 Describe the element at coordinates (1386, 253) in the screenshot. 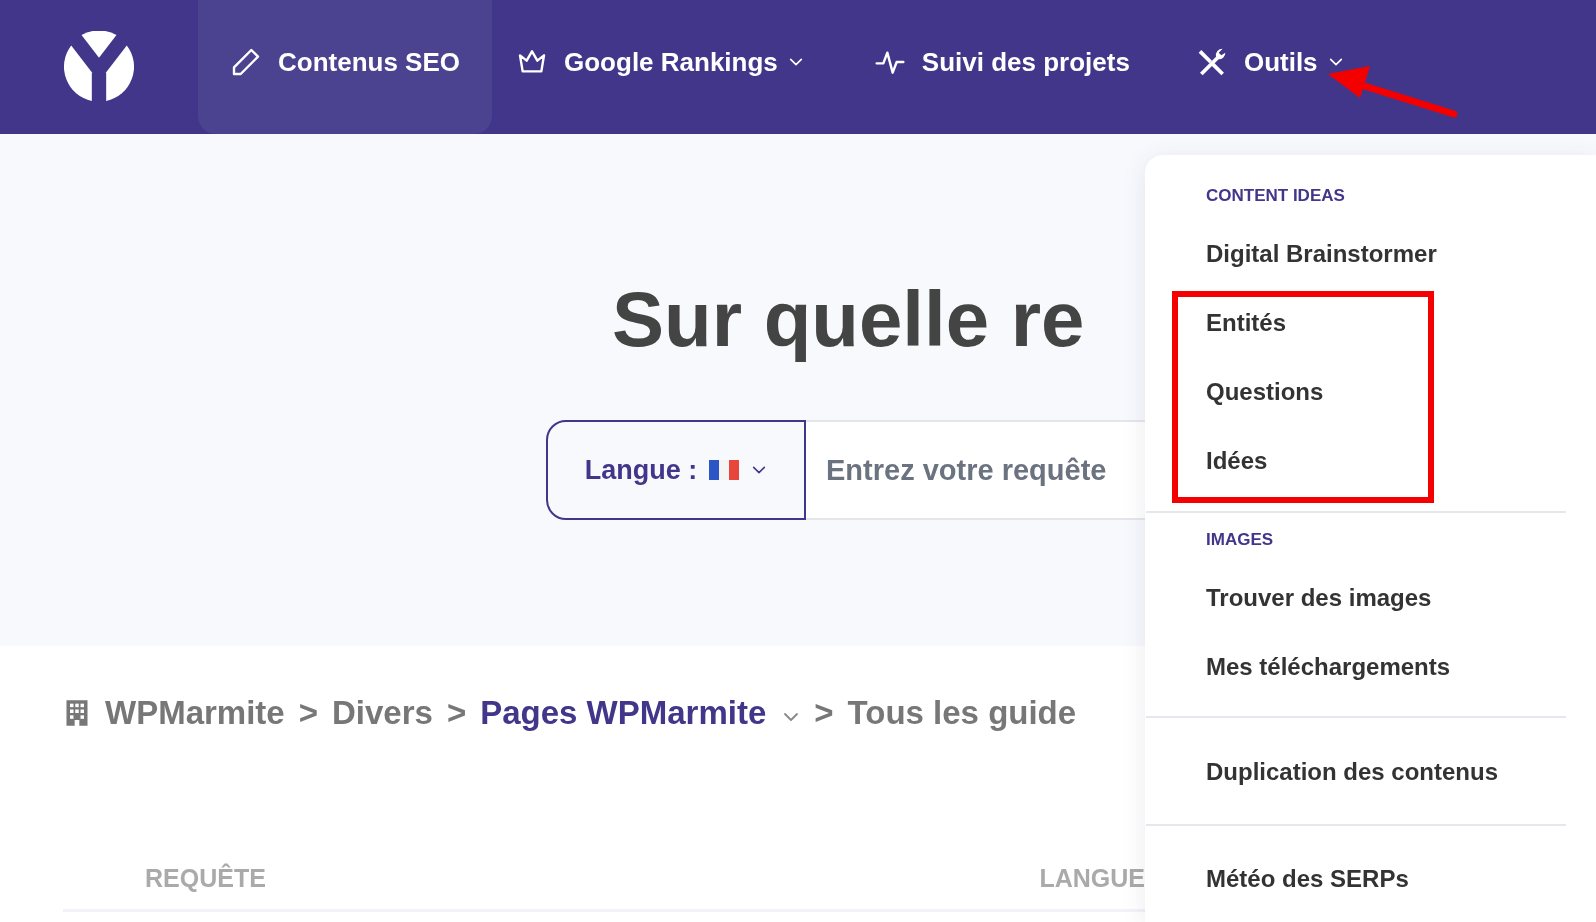

I see `menu-item: Digital Brainstormer` at that location.